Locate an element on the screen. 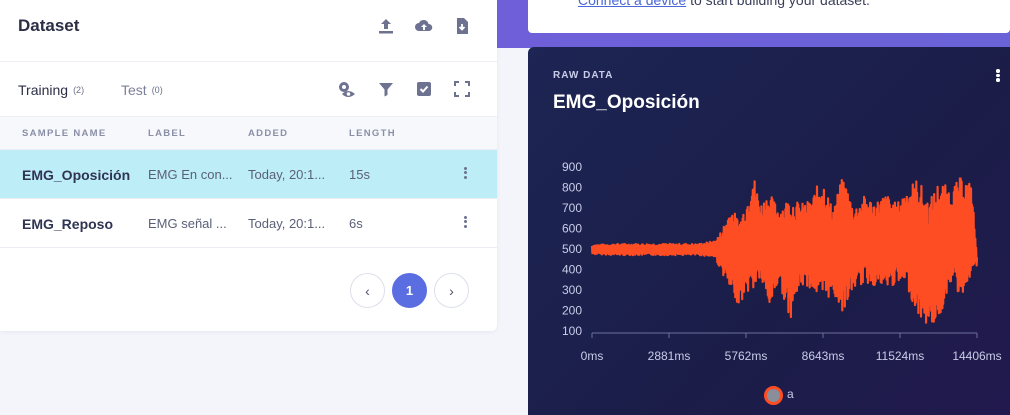 The width and height of the screenshot is (1010, 415). tab-test-label: Test is located at coordinates (134, 90).